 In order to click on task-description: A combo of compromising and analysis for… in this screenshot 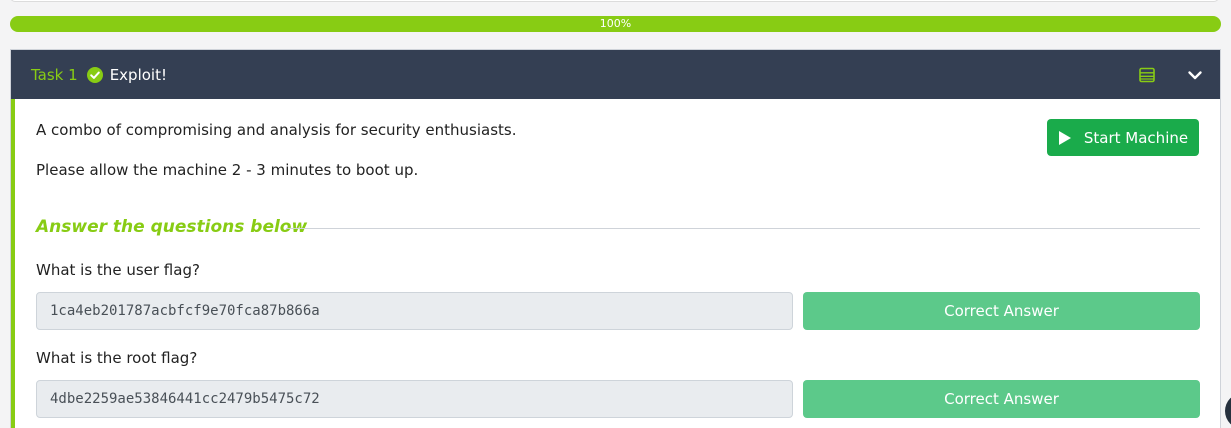, I will do `click(276, 130)`.